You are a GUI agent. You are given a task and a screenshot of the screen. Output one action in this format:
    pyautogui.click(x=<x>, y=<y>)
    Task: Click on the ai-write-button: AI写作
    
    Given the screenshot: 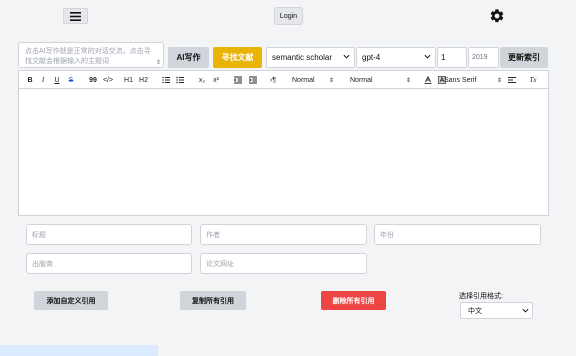 What is the action you would take?
    pyautogui.click(x=188, y=57)
    